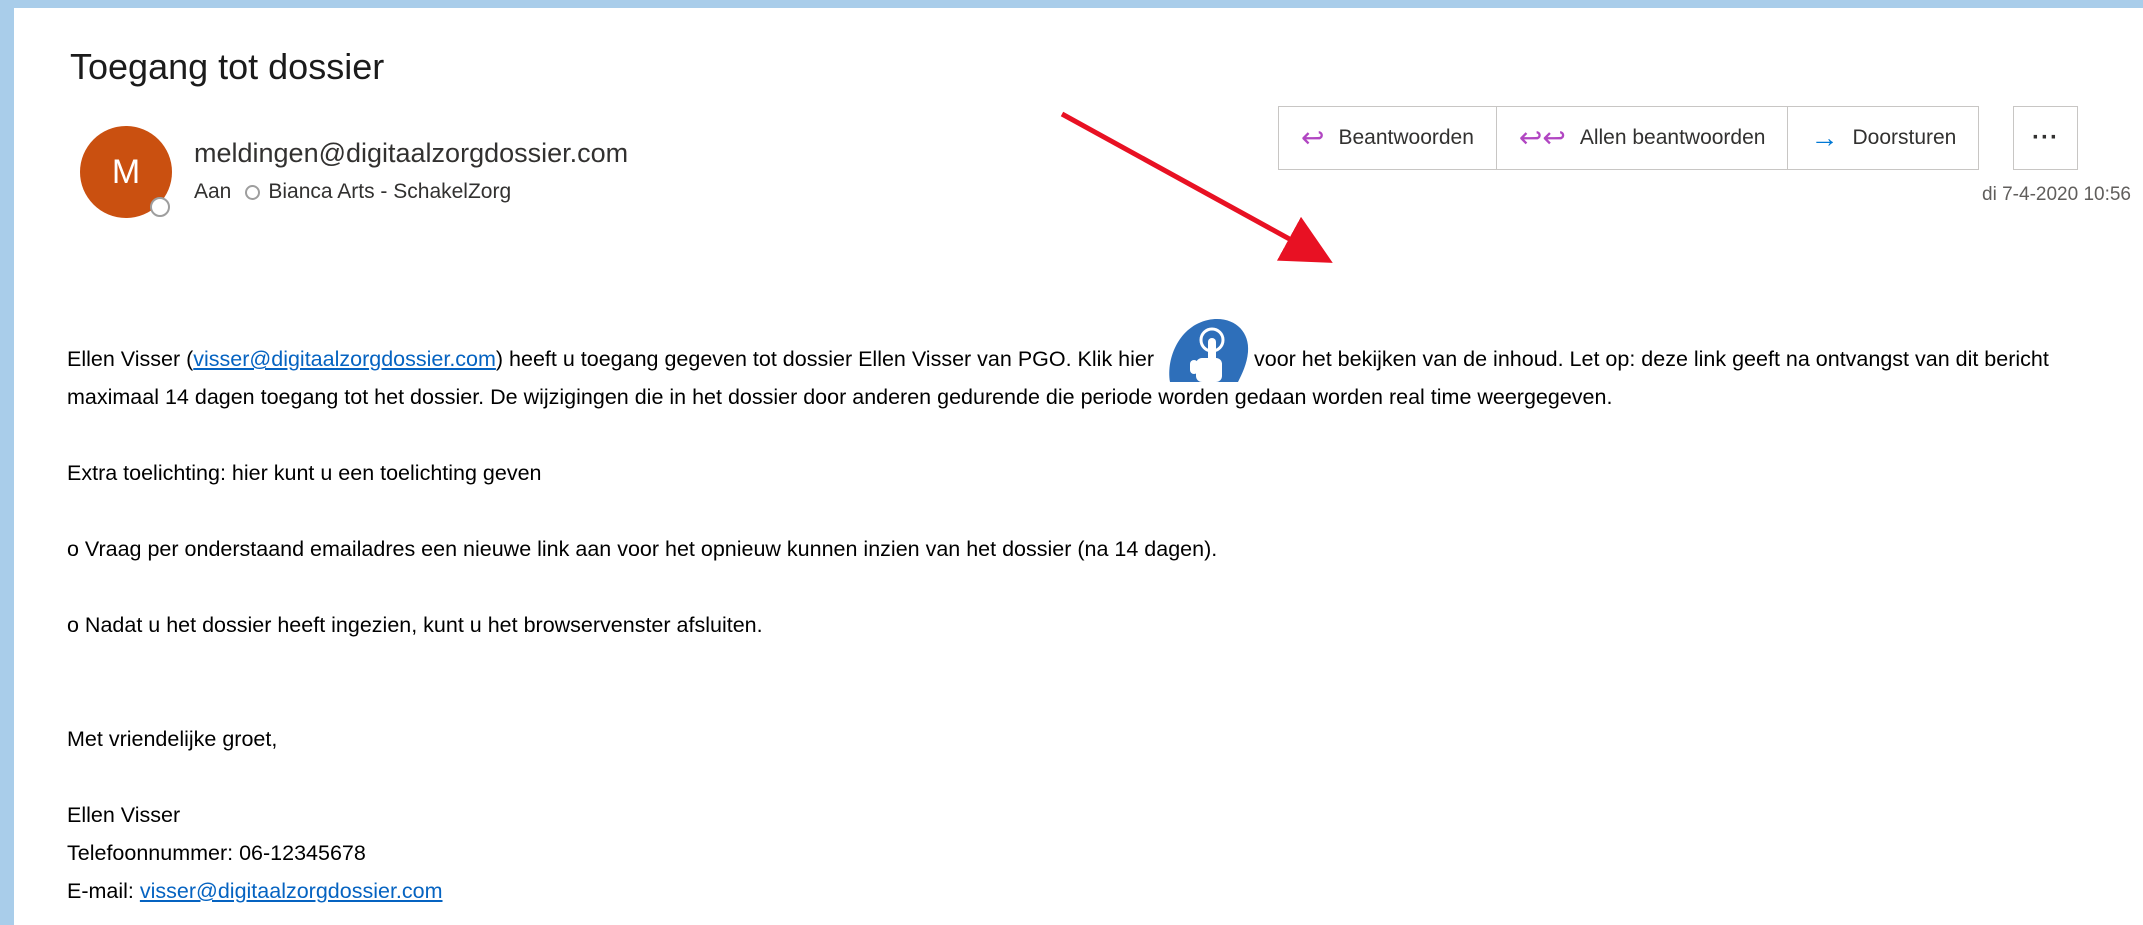 Image resolution: width=2143 pixels, height=925 pixels. I want to click on click-hand-icon, so click(1207, 350).